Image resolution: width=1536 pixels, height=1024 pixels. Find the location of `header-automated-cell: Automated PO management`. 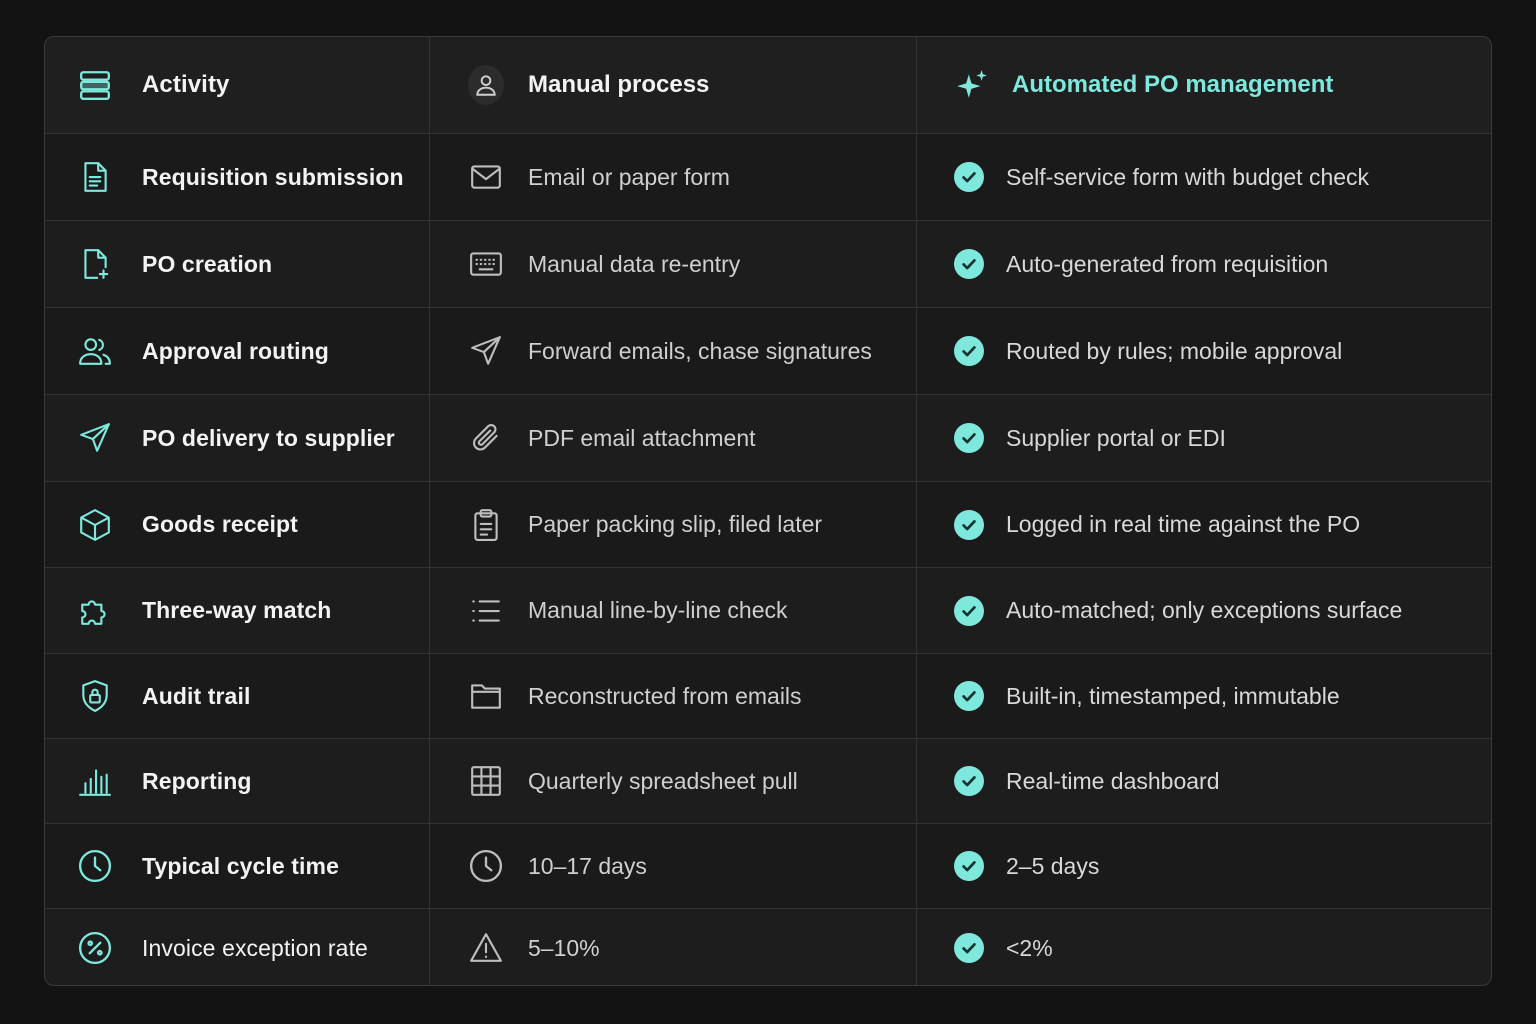

header-automated-cell: Automated PO management is located at coordinates (1204, 85).